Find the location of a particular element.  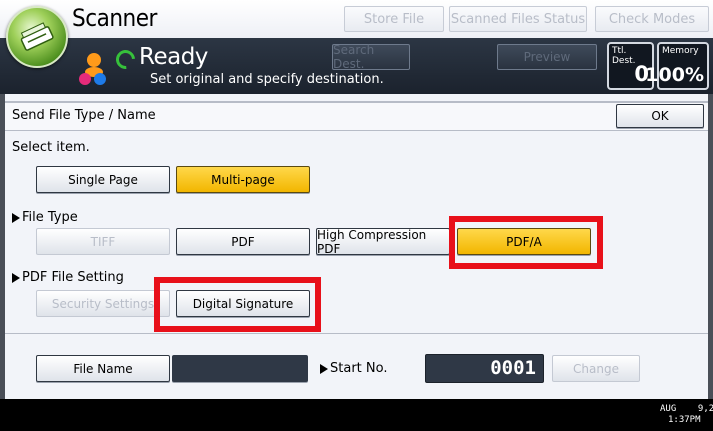

start-no-heading: Start No. is located at coordinates (353, 368).